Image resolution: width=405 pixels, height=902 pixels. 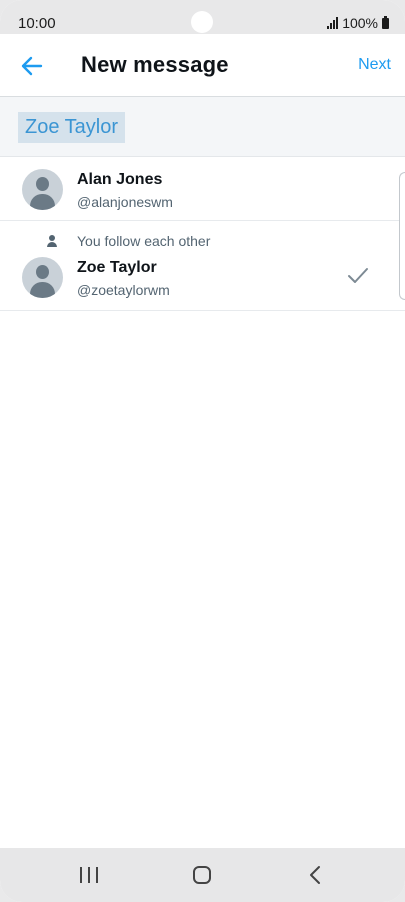 What do you see at coordinates (123, 290) in the screenshot?
I see `user-handle: @zoetaylorwm` at bounding box center [123, 290].